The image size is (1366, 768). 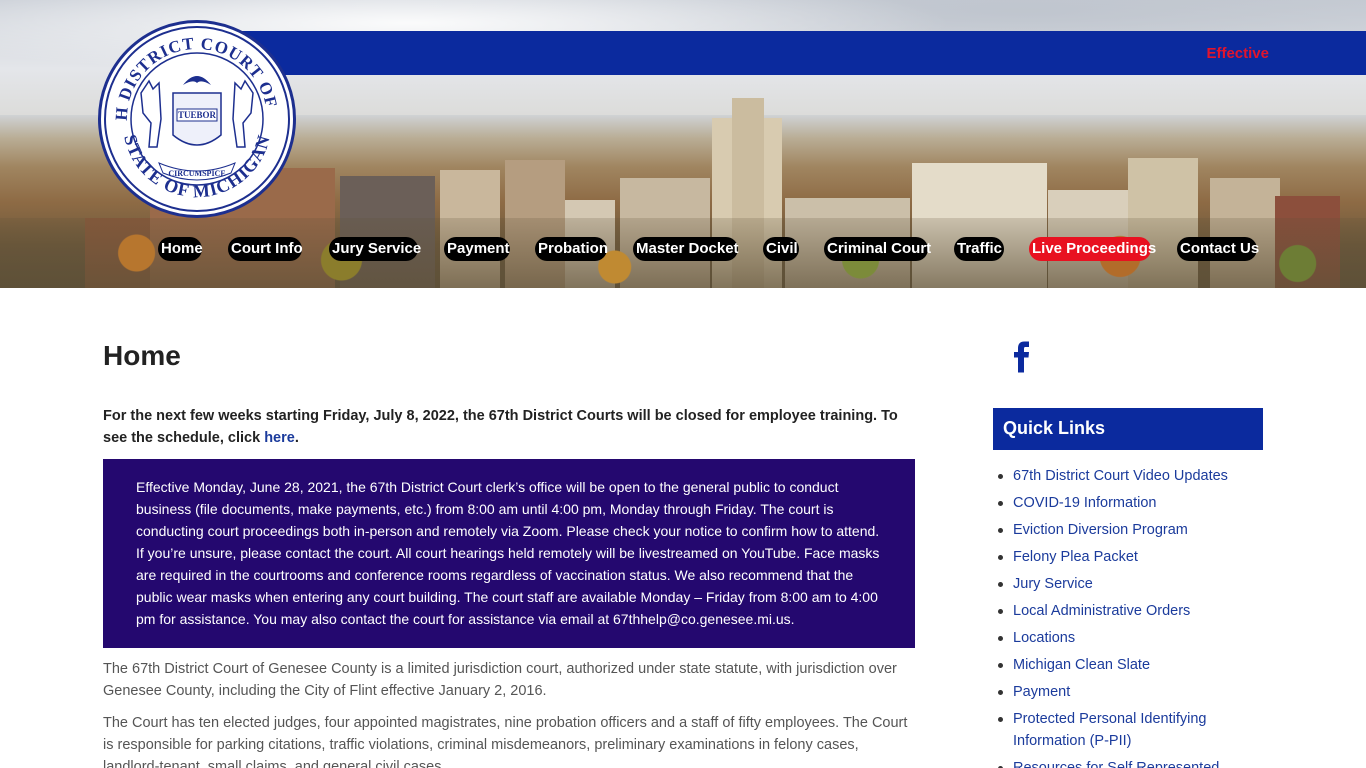 What do you see at coordinates (1128, 665) in the screenshot?
I see `quick-link-clean-slate: Michigan Clean Slate` at bounding box center [1128, 665].